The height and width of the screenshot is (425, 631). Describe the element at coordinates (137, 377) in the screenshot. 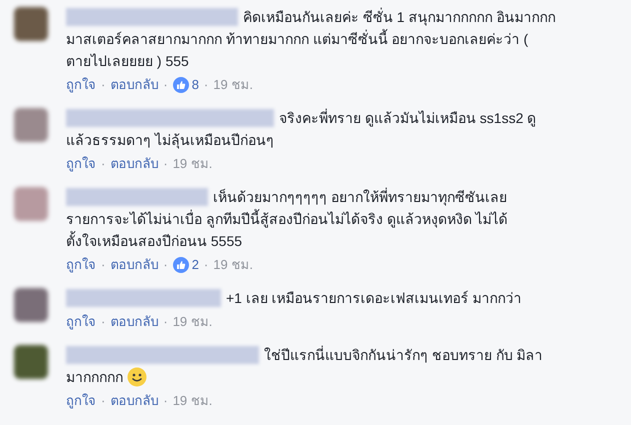

I see `smiley-icon` at that location.